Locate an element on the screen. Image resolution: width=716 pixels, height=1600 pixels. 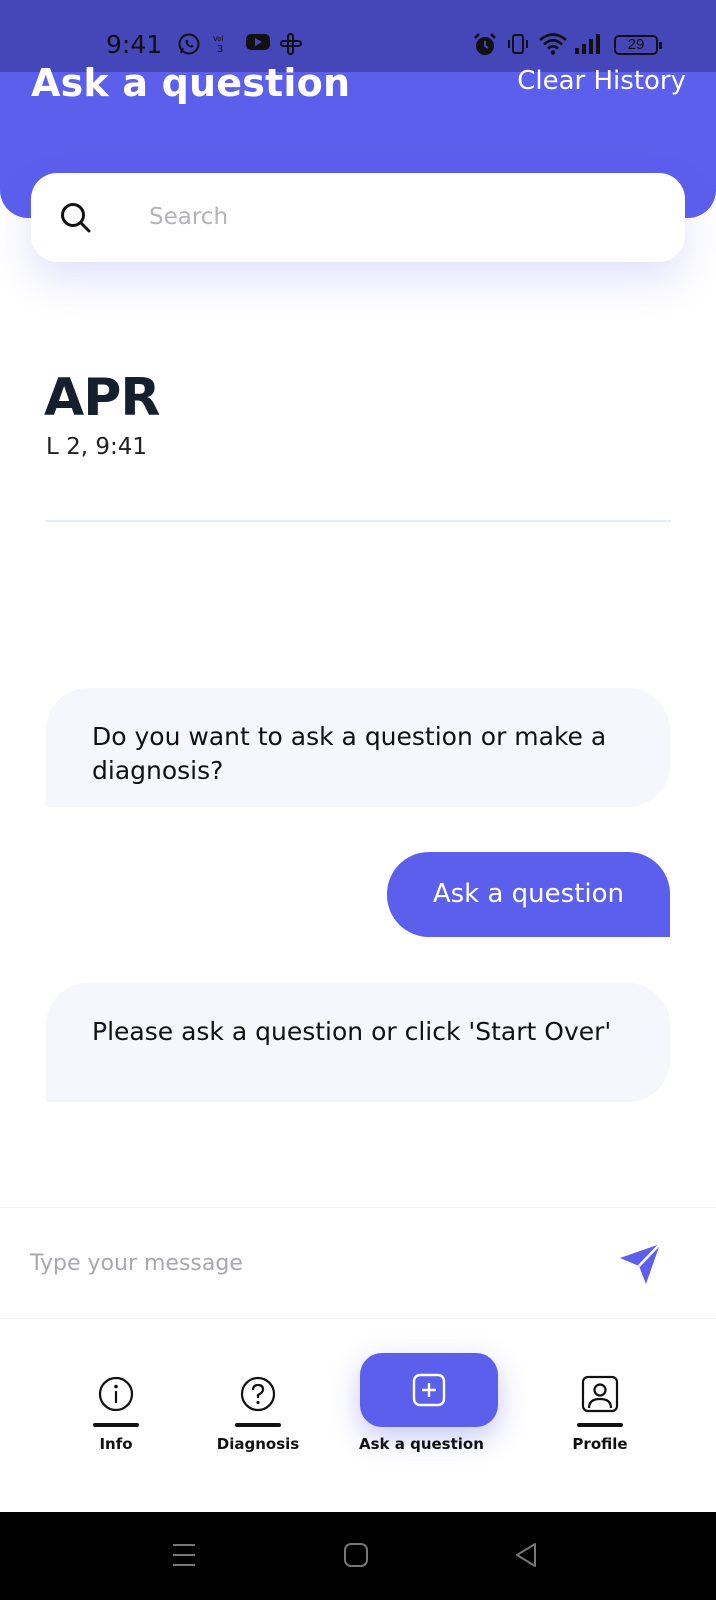
search-icon is located at coordinates (76, 218).